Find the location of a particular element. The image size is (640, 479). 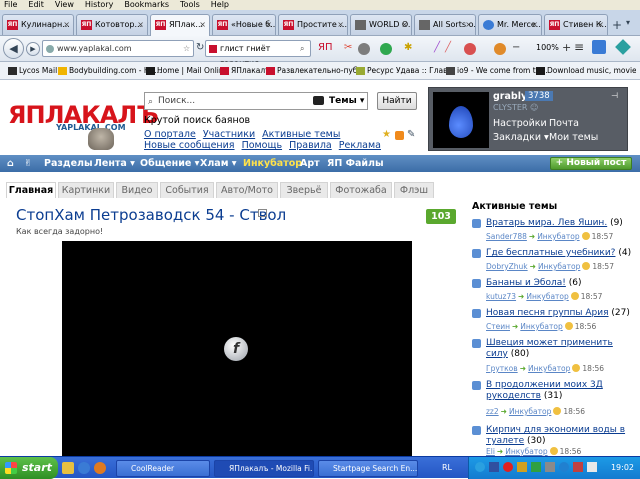

browser-tab: ЯП Стивен К... × is located at coordinates (576, 24).